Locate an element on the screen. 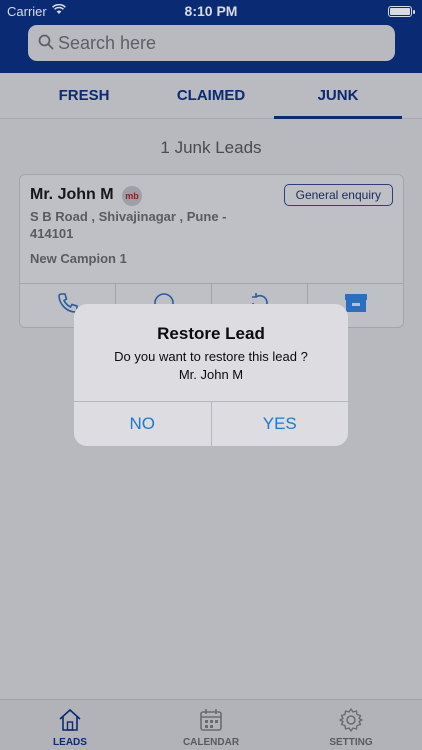 This screenshot has height=750, width=422. clock: 8:10 PM is located at coordinates (211, 11).